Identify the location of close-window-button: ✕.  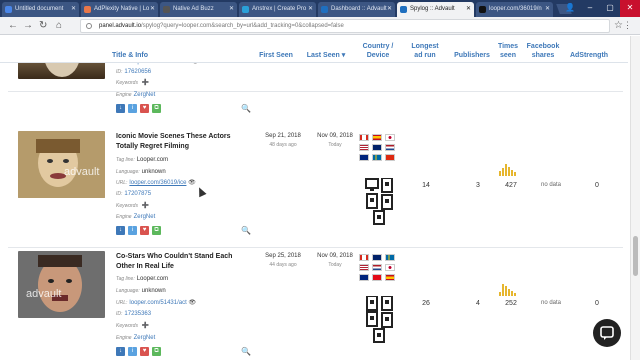
(630, 8).